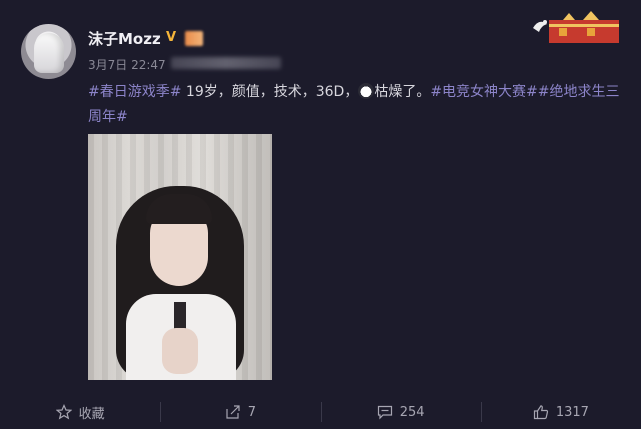  I want to click on comment-count: 254, so click(412, 412).